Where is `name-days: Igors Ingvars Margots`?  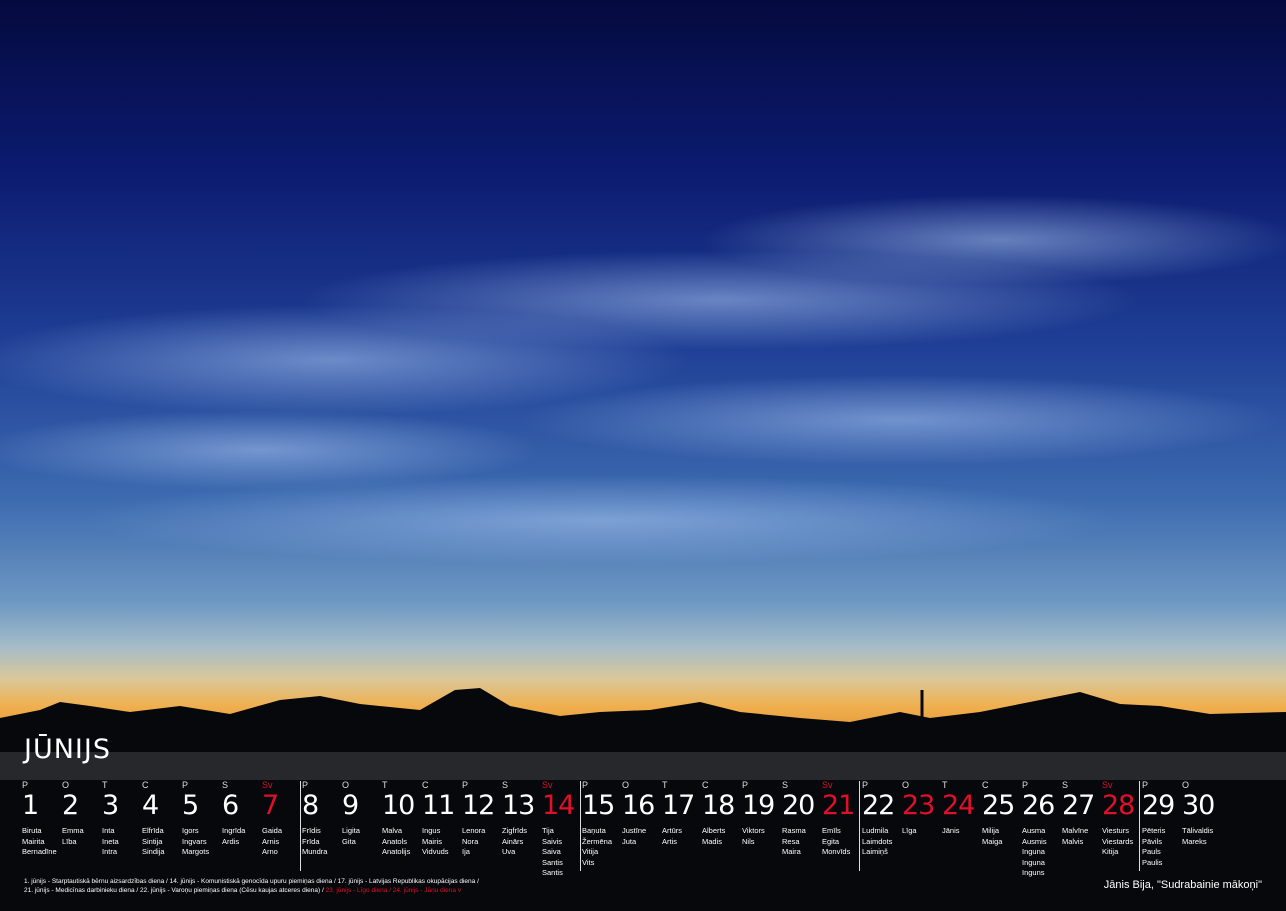 name-days: Igors Ingvars Margots is located at coordinates (202, 842).